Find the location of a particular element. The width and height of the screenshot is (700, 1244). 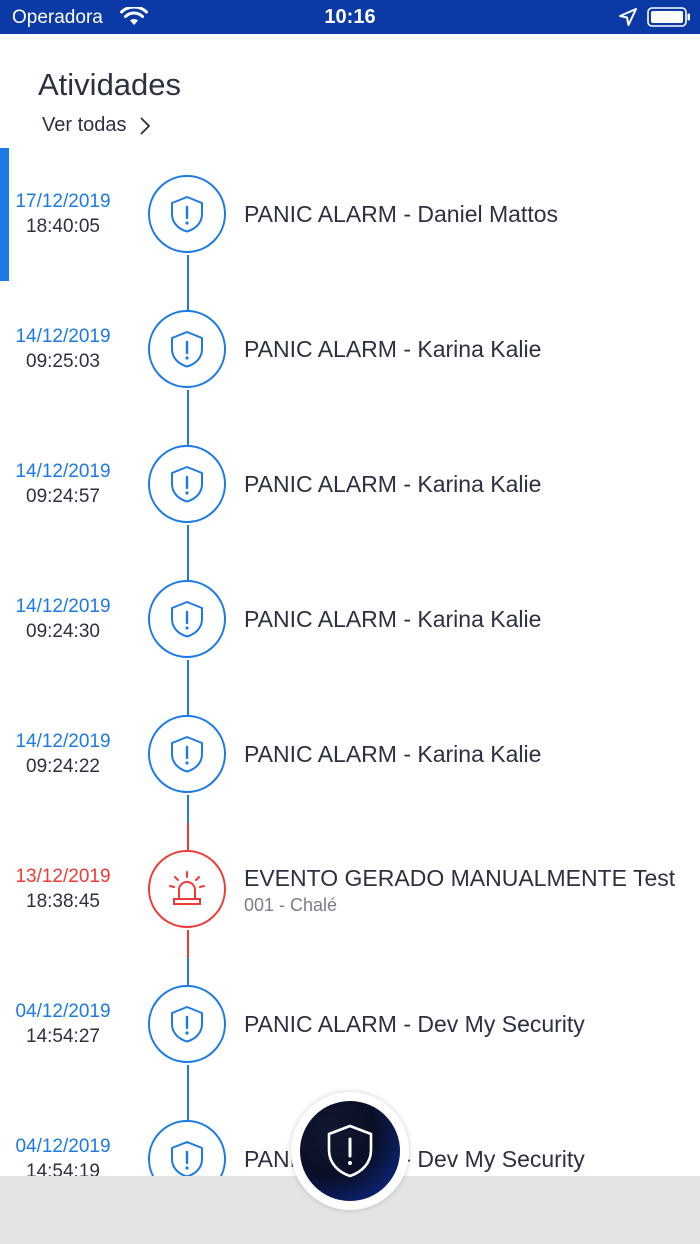

status-bar: Operadora 10:16 is located at coordinates (350, 17).